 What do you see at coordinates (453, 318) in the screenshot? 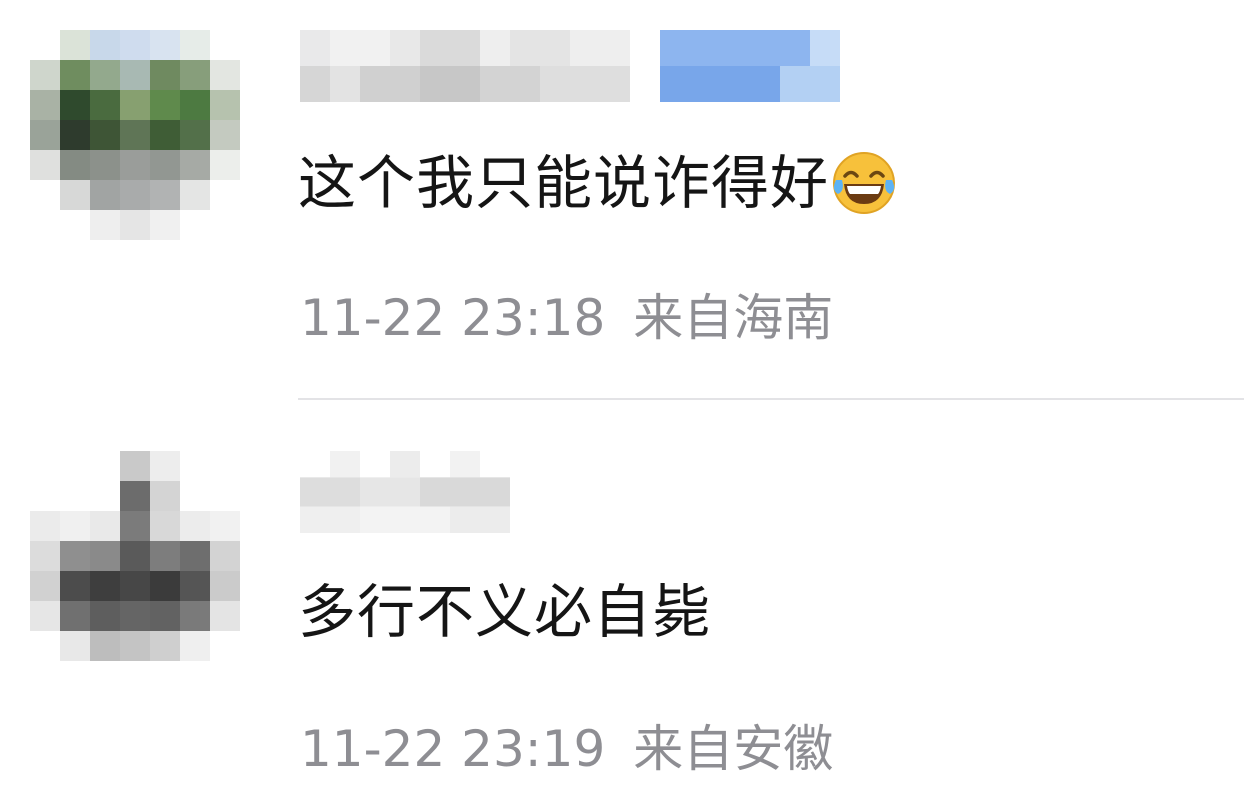
I see `comment-time: 11-22 23:18` at bounding box center [453, 318].